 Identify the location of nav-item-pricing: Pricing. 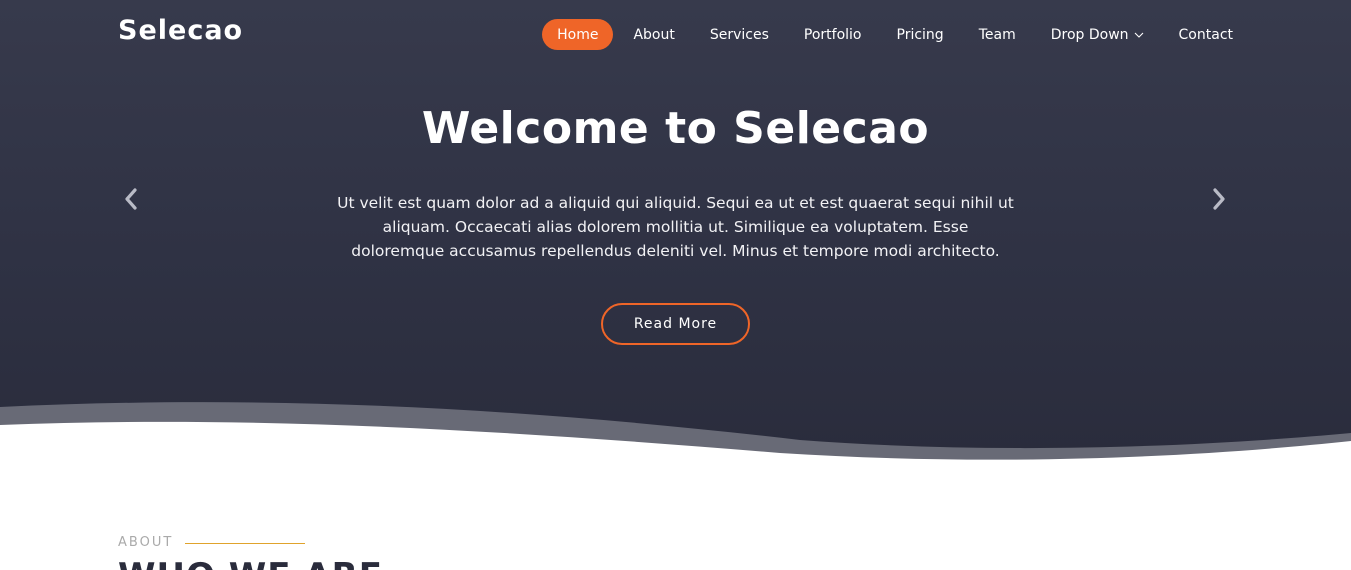
(920, 34).